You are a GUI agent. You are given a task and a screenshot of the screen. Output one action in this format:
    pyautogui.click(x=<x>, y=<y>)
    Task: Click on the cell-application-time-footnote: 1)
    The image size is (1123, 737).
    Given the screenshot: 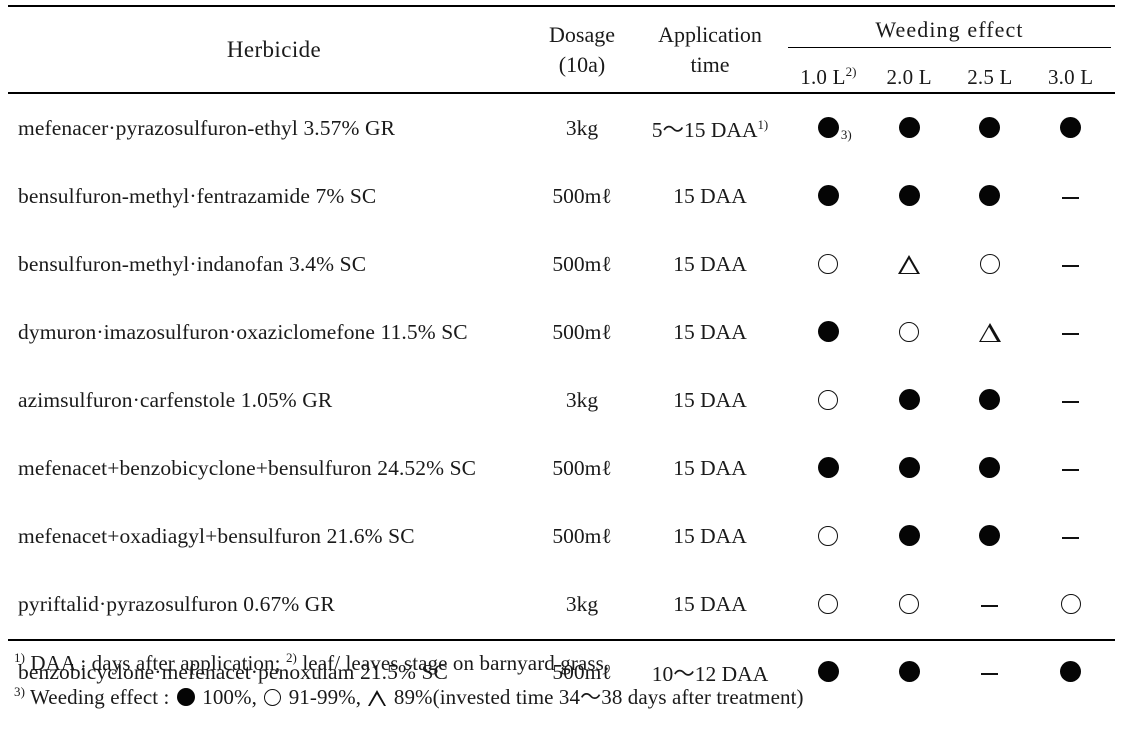 What is the action you would take?
    pyautogui.click(x=763, y=124)
    